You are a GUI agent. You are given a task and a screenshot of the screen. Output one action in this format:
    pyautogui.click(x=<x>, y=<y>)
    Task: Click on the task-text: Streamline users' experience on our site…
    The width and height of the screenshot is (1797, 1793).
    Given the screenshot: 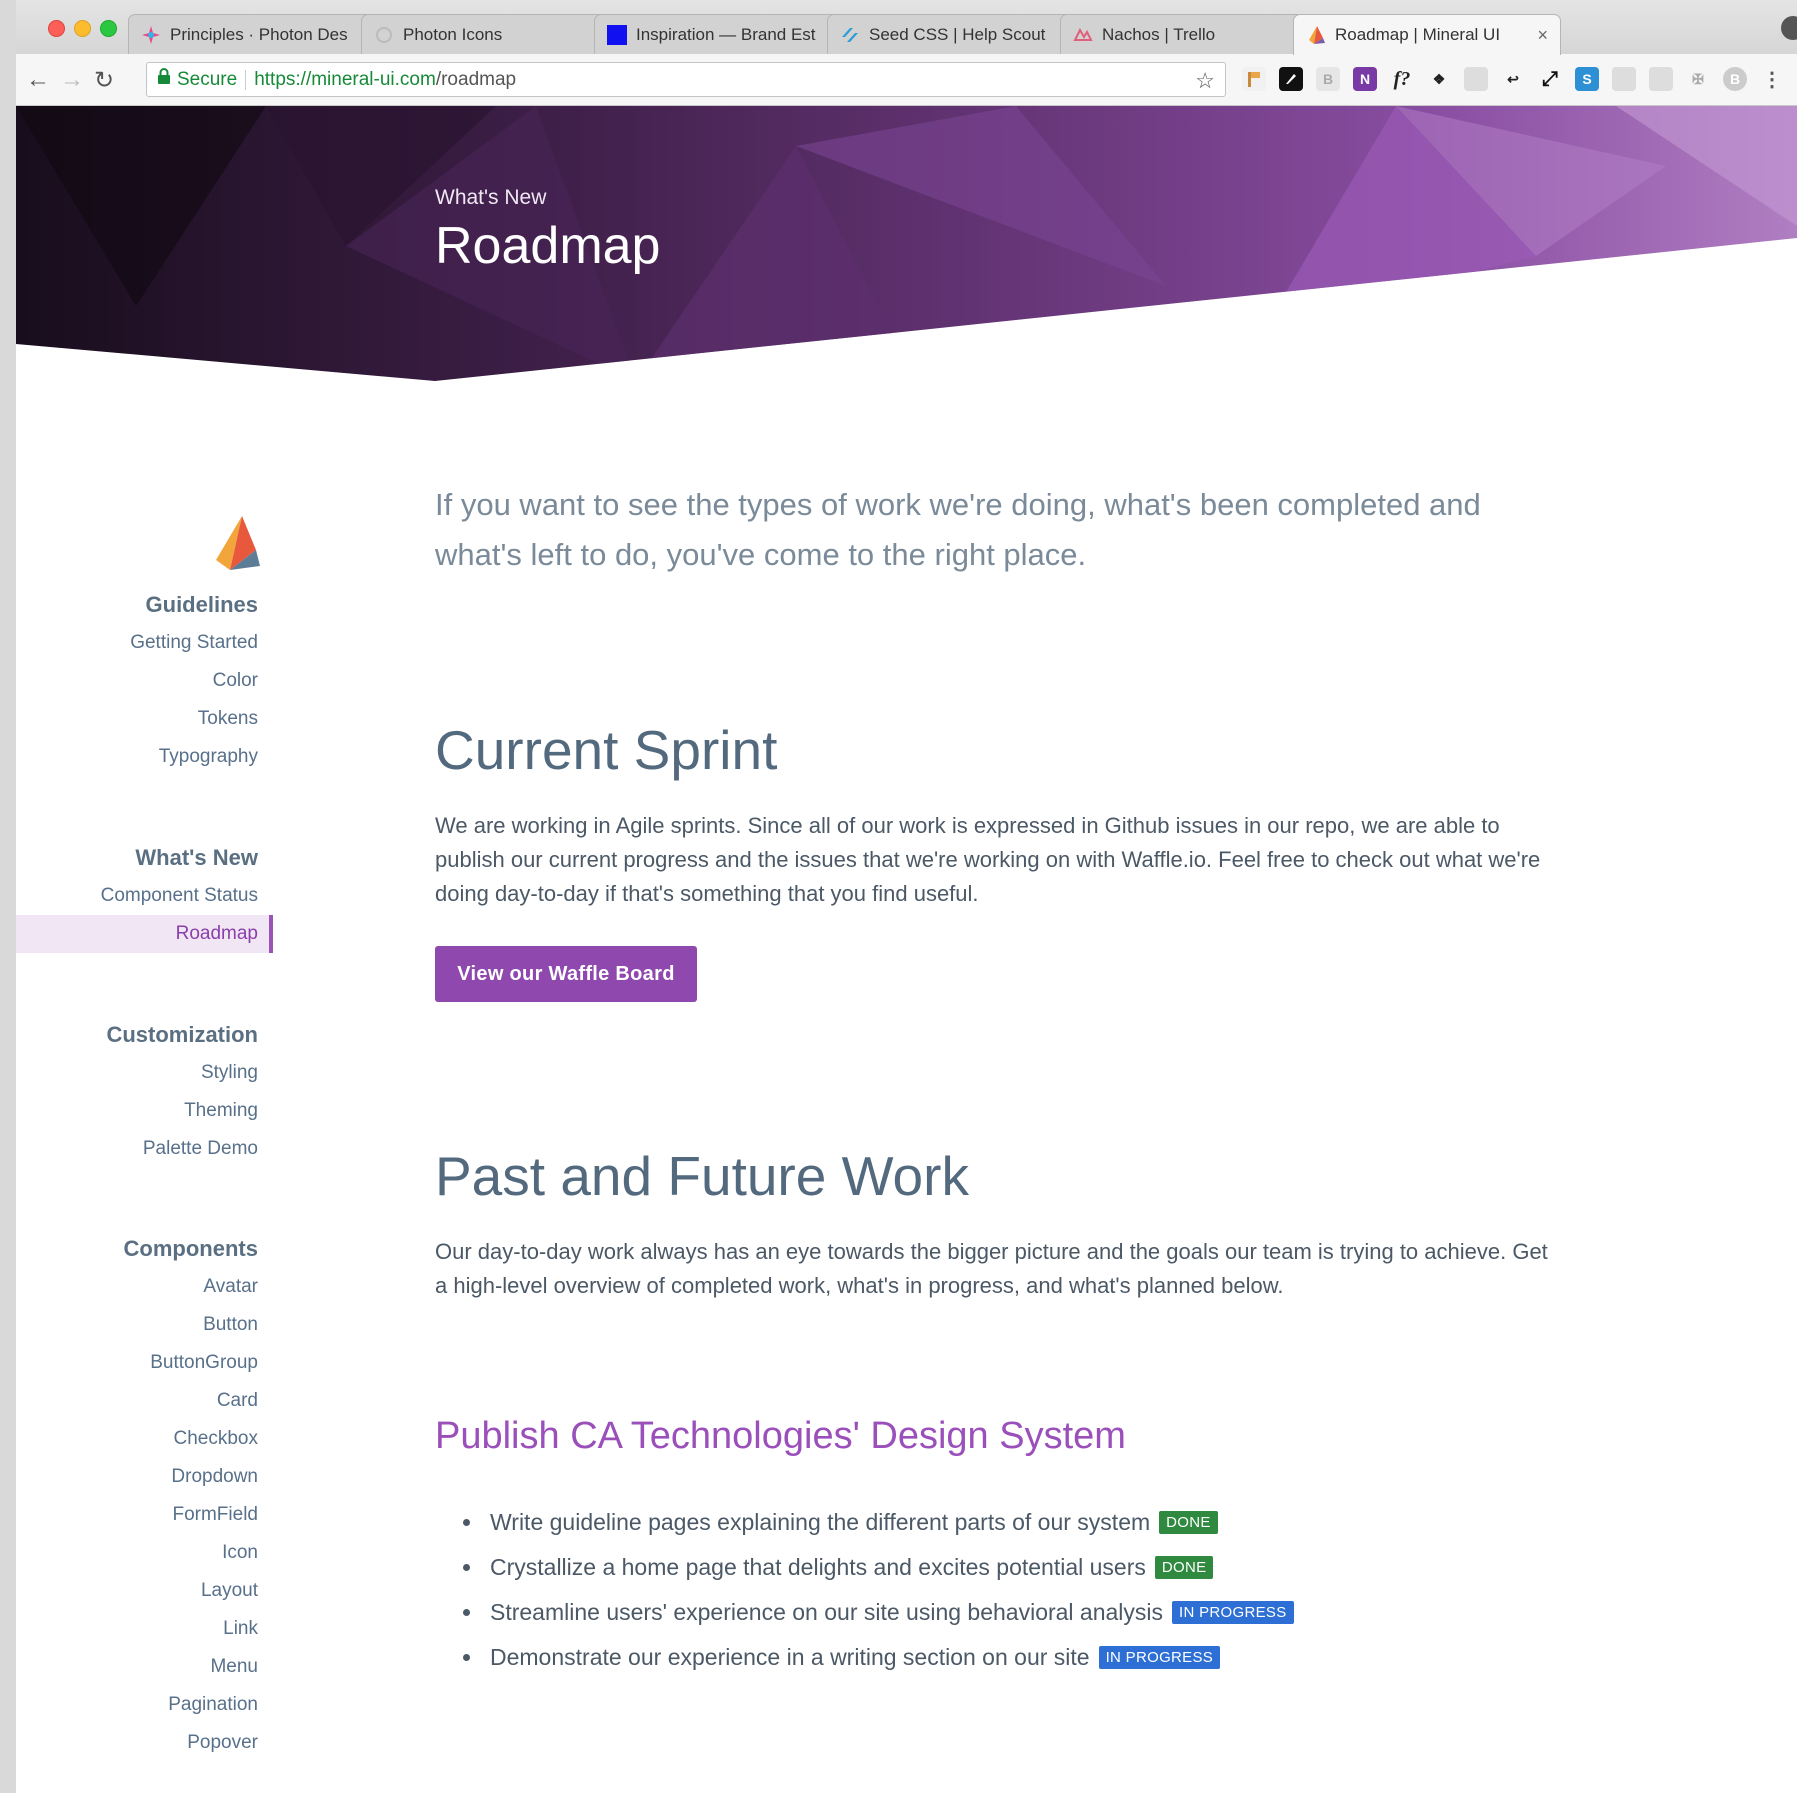 What is the action you would take?
    pyautogui.click(x=827, y=1612)
    